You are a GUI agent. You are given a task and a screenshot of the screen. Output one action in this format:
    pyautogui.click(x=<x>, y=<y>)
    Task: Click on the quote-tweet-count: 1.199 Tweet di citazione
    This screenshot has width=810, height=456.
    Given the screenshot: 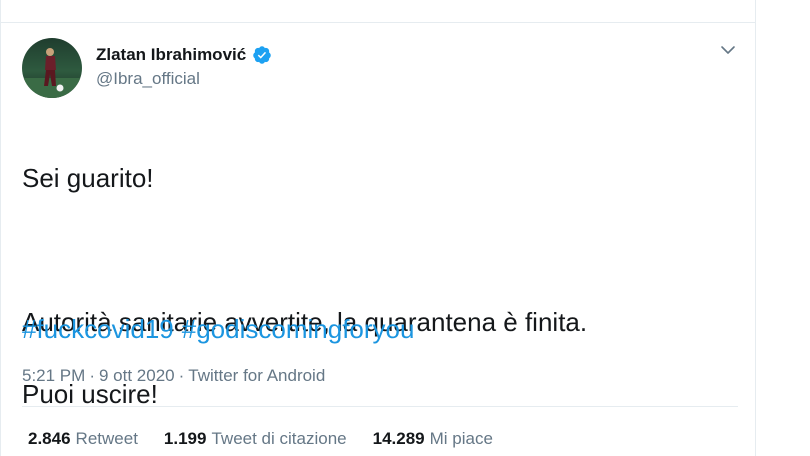 What is the action you would take?
    pyautogui.click(x=255, y=439)
    